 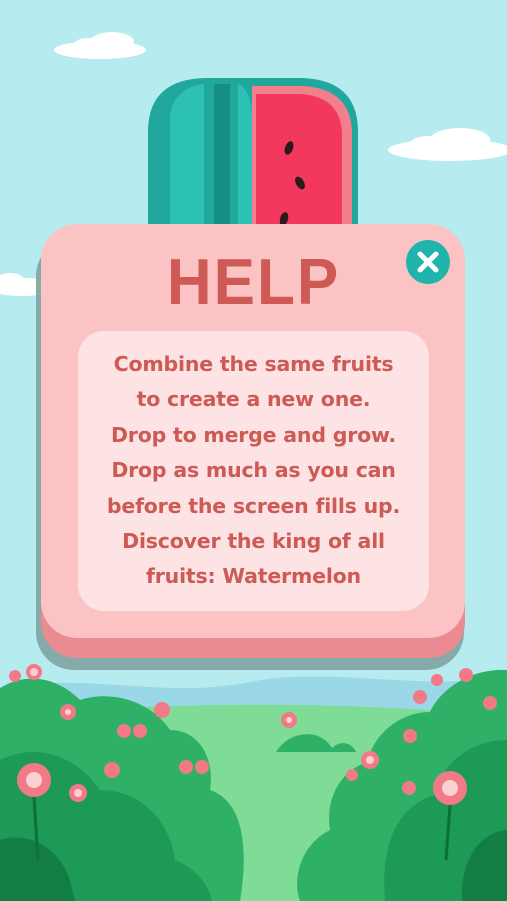 I want to click on watermelon-icon, so click(x=253, y=157).